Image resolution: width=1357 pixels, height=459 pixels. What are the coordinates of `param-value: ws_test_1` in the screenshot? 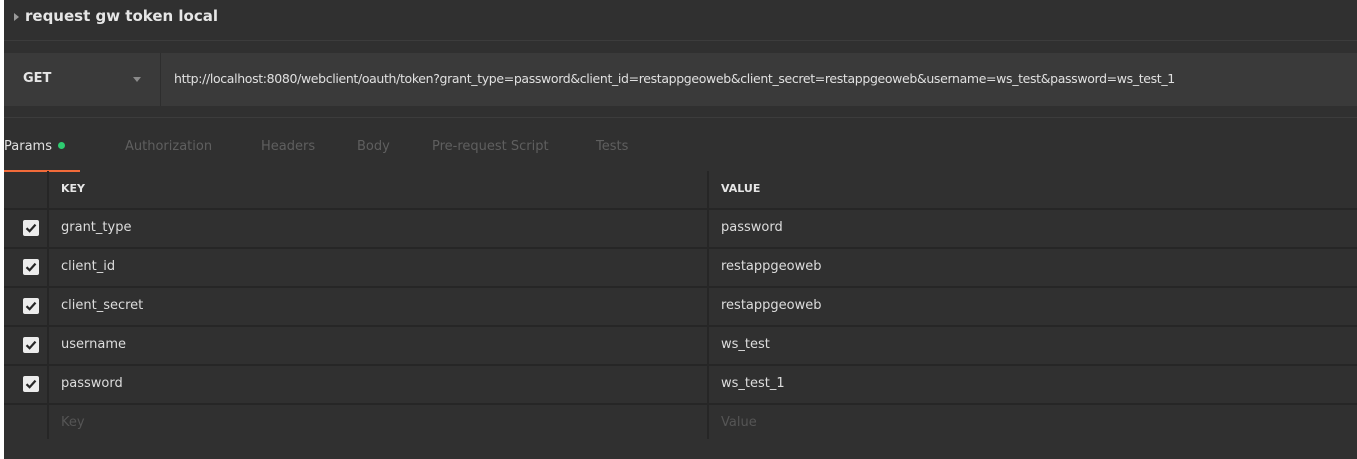 It's located at (753, 383).